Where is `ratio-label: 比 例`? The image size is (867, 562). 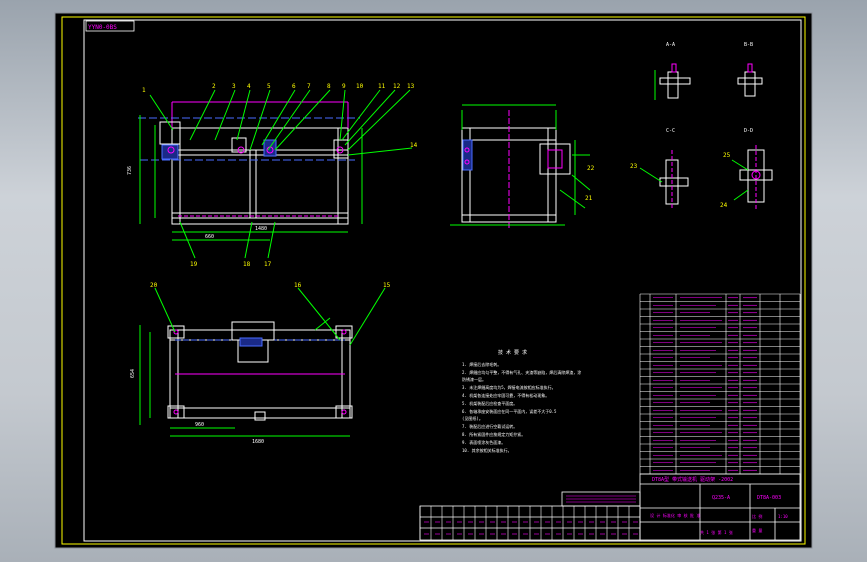
ratio-label: 比 例 is located at coordinates (757, 516).